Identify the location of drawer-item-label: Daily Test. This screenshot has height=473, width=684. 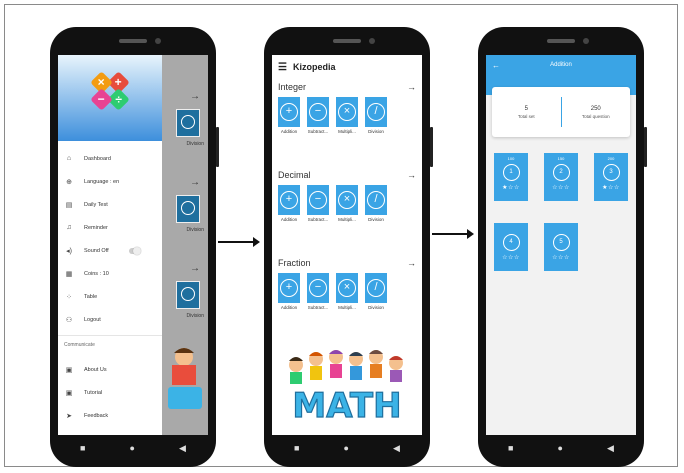
(96, 204).